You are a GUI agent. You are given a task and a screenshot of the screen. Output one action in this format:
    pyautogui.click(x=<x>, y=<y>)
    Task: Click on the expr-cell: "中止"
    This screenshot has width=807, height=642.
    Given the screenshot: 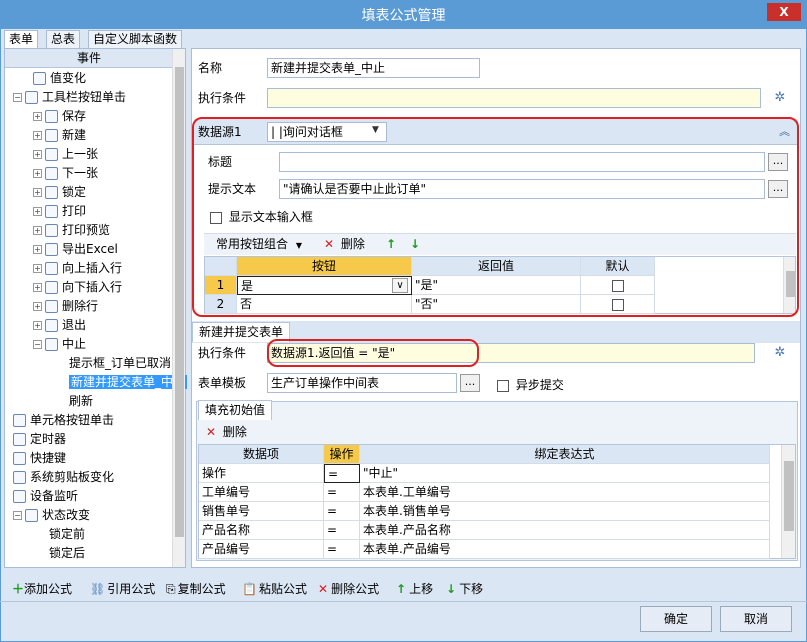 What is the action you would take?
    pyautogui.click(x=565, y=473)
    